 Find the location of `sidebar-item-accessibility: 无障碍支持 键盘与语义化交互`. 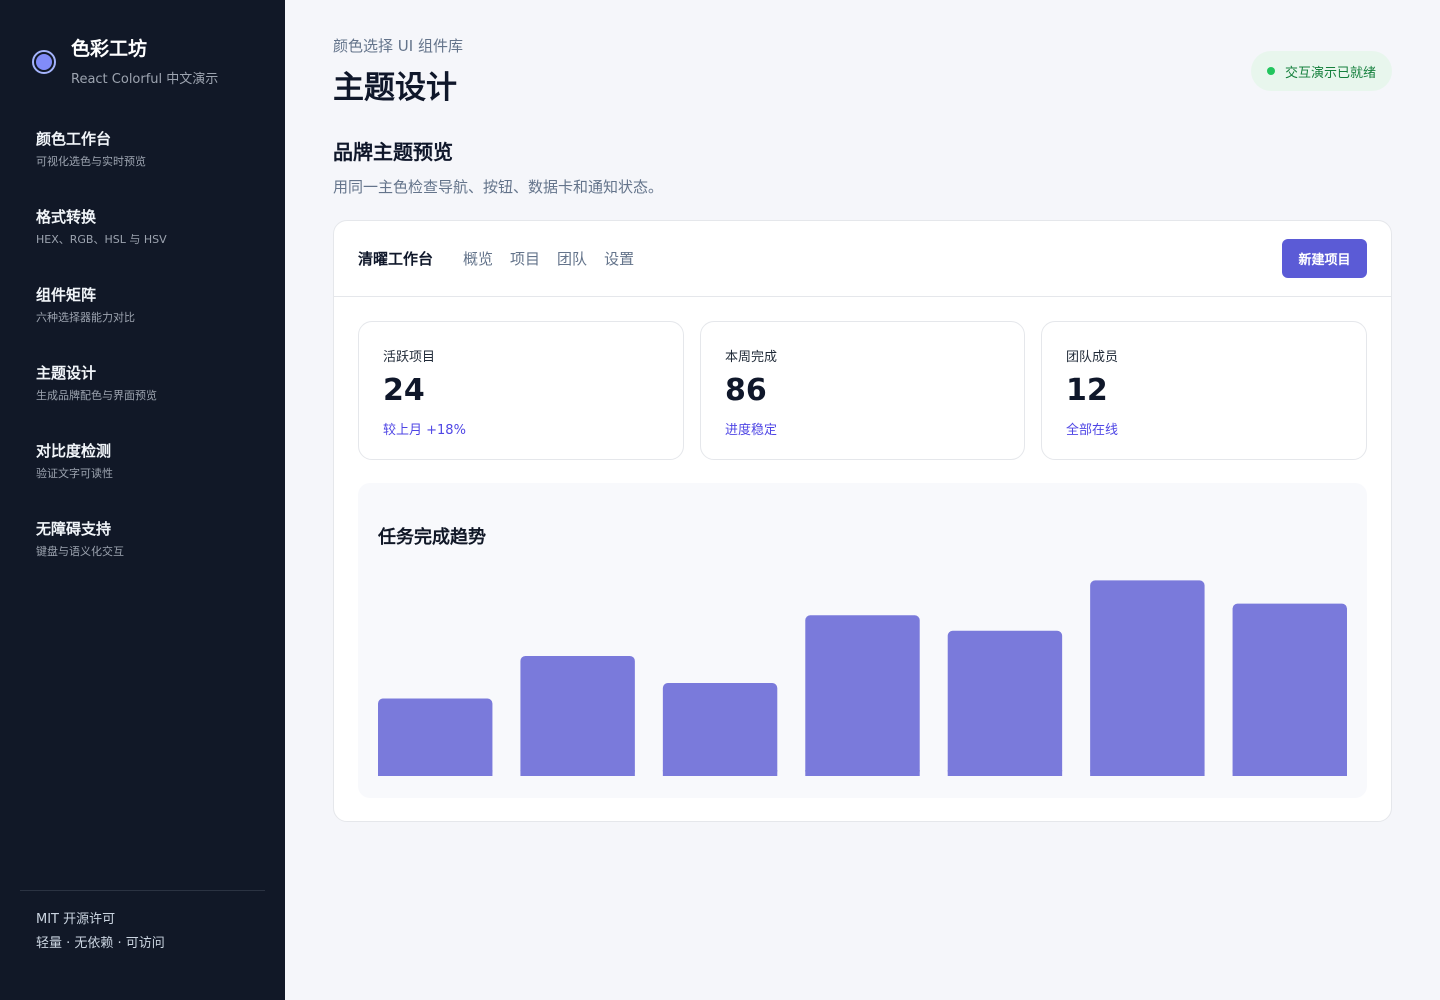

sidebar-item-accessibility: 无障碍支持 键盘与语义化交互 is located at coordinates (101, 557).